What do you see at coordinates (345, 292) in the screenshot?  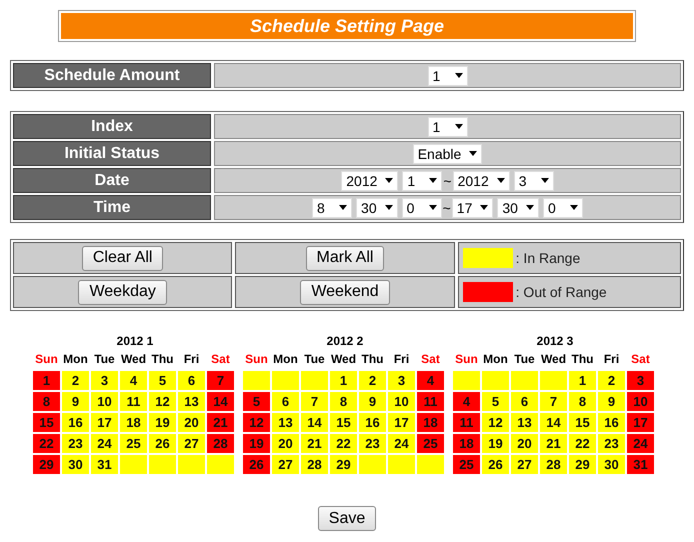 I see `action-button: Weekend` at bounding box center [345, 292].